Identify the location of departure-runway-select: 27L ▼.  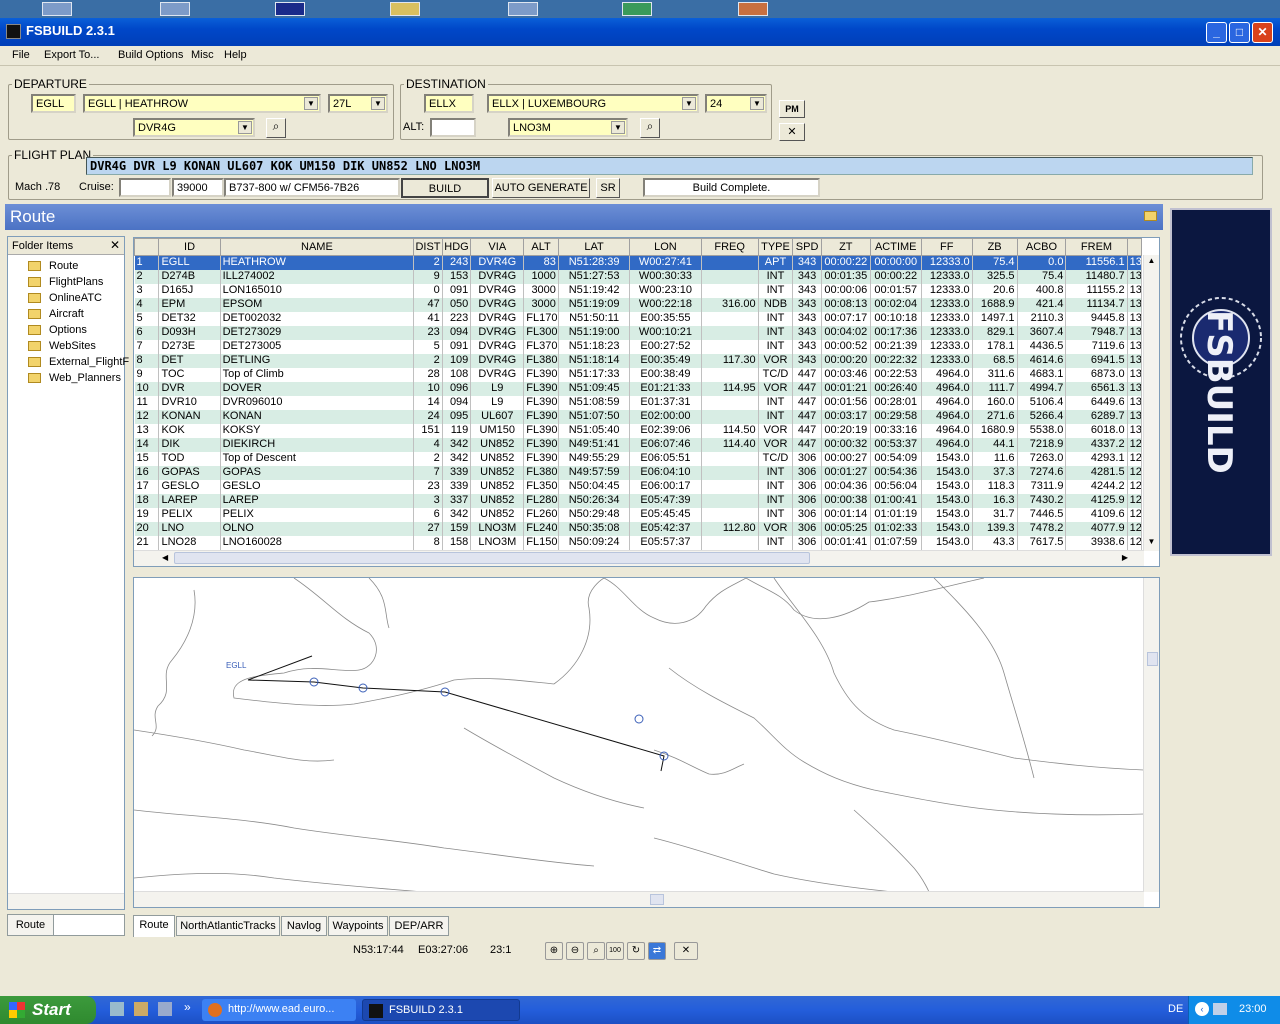
(358, 103).